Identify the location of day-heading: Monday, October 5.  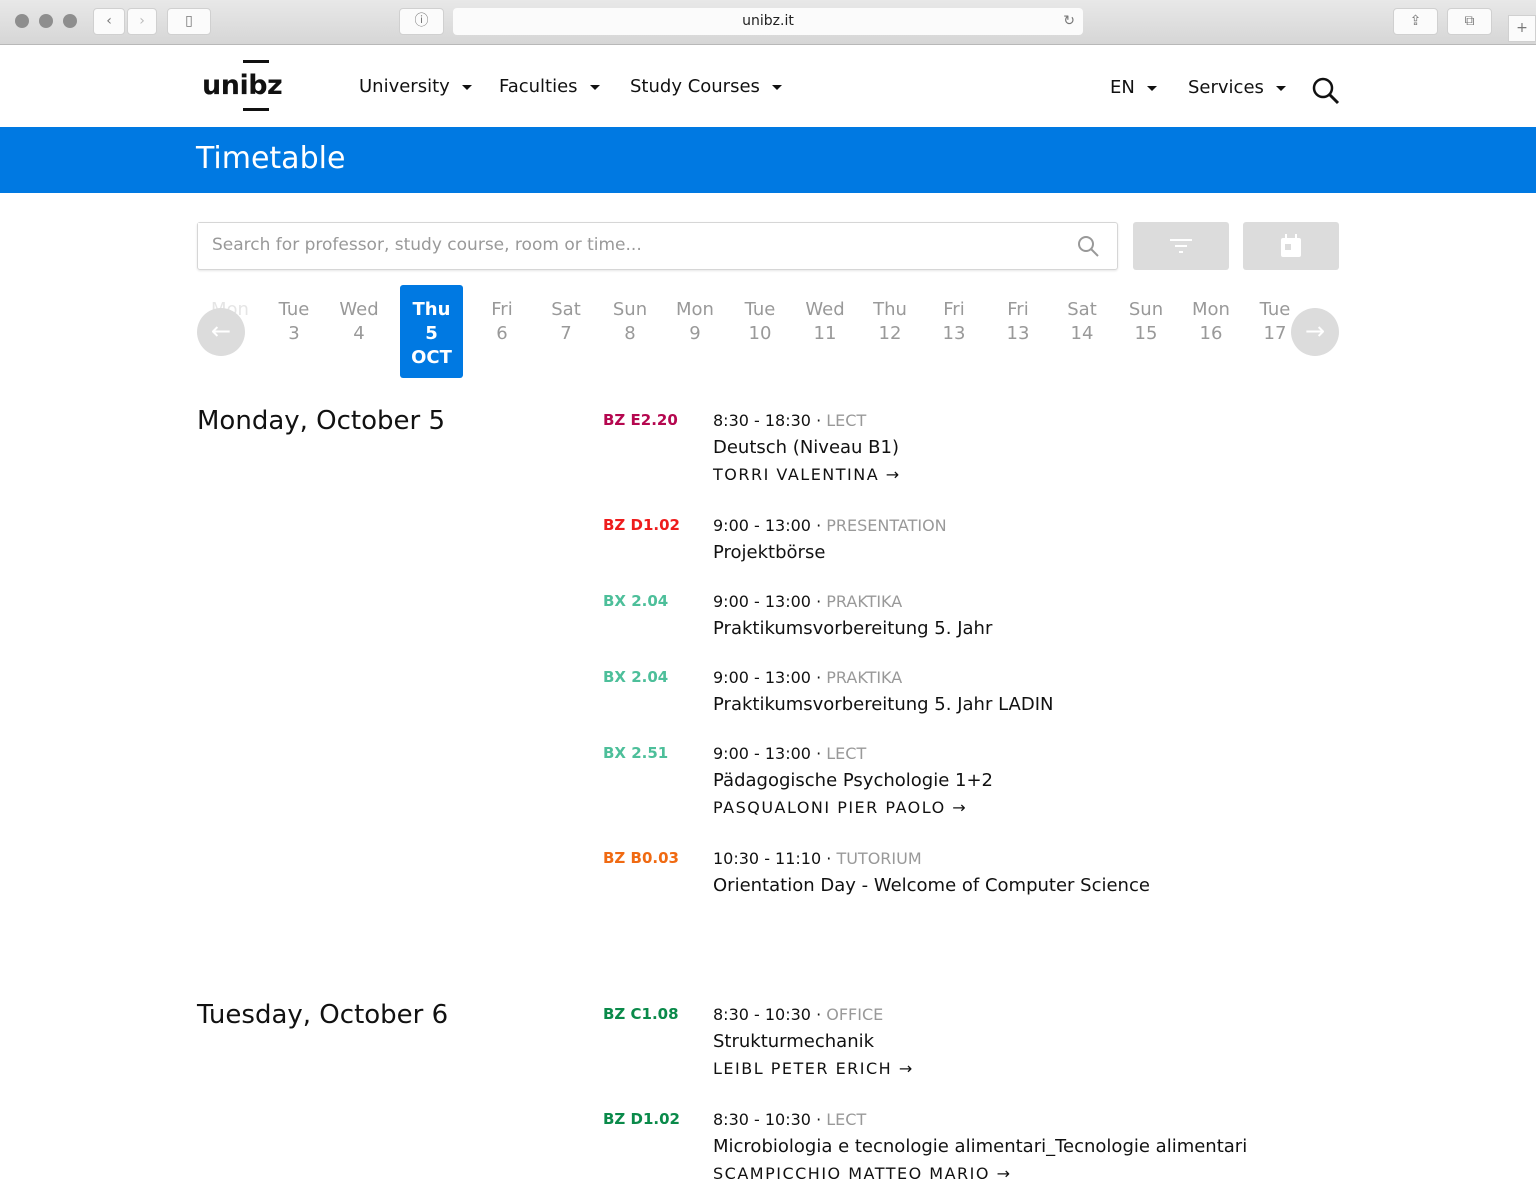
(321, 421).